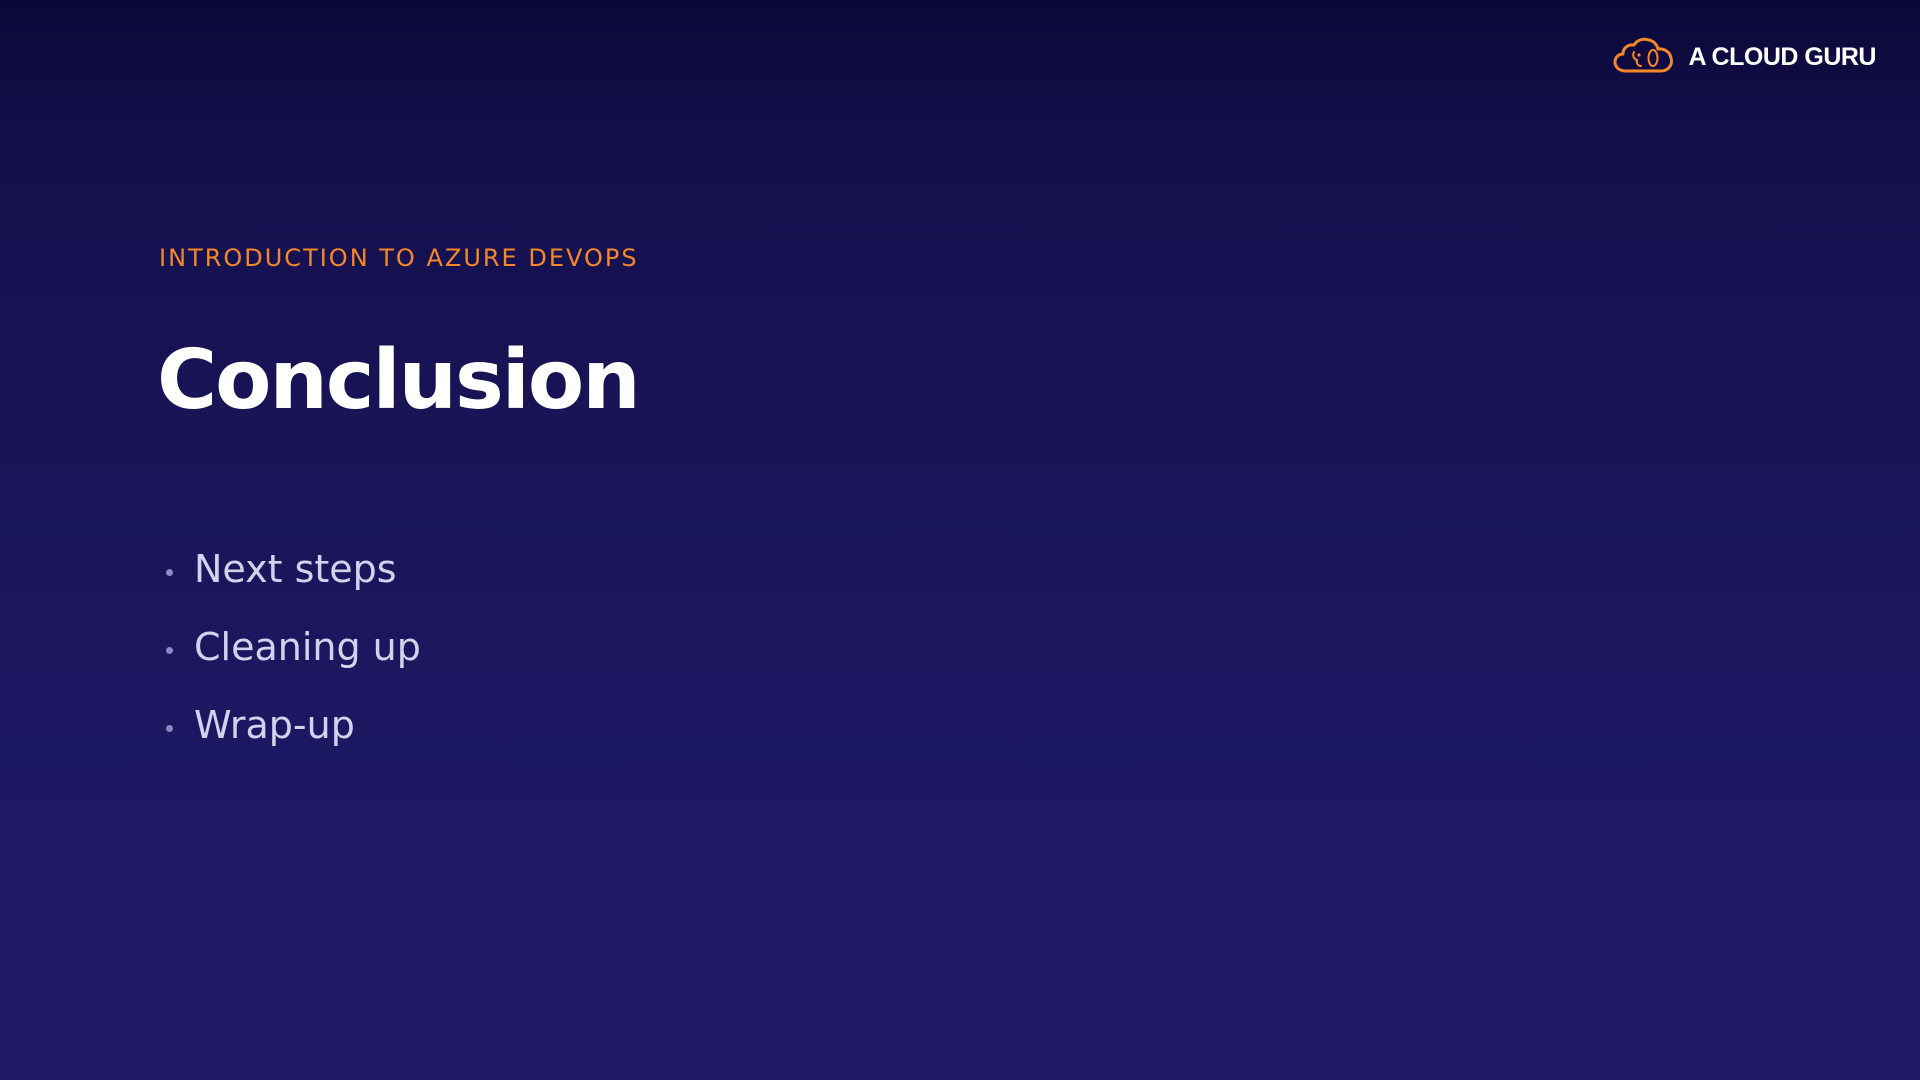 Image resolution: width=1920 pixels, height=1080 pixels. I want to click on bullet-list: Next steps Cleaning up Wrap-up, so click(293, 647).